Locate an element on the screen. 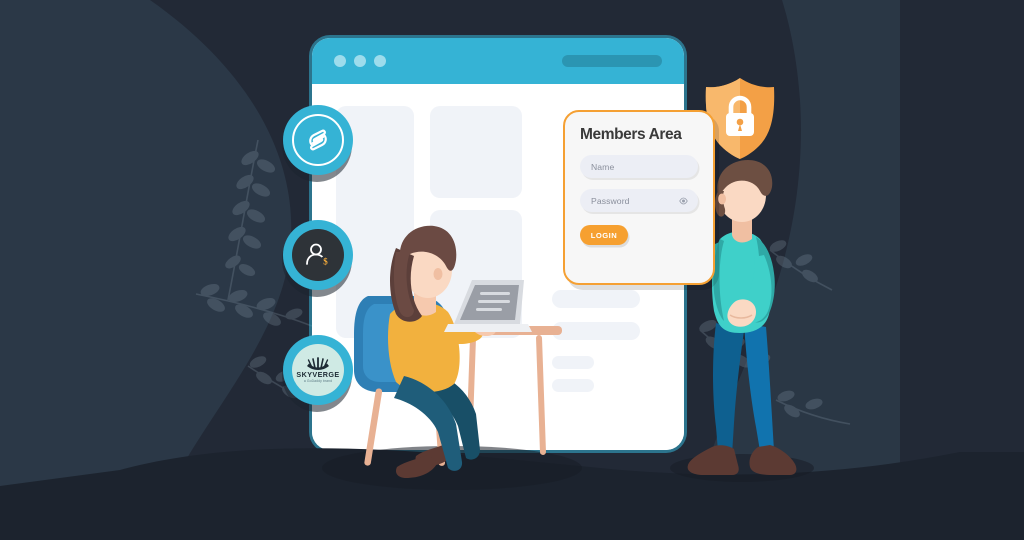  badge-inner-2: $ is located at coordinates (318, 255).